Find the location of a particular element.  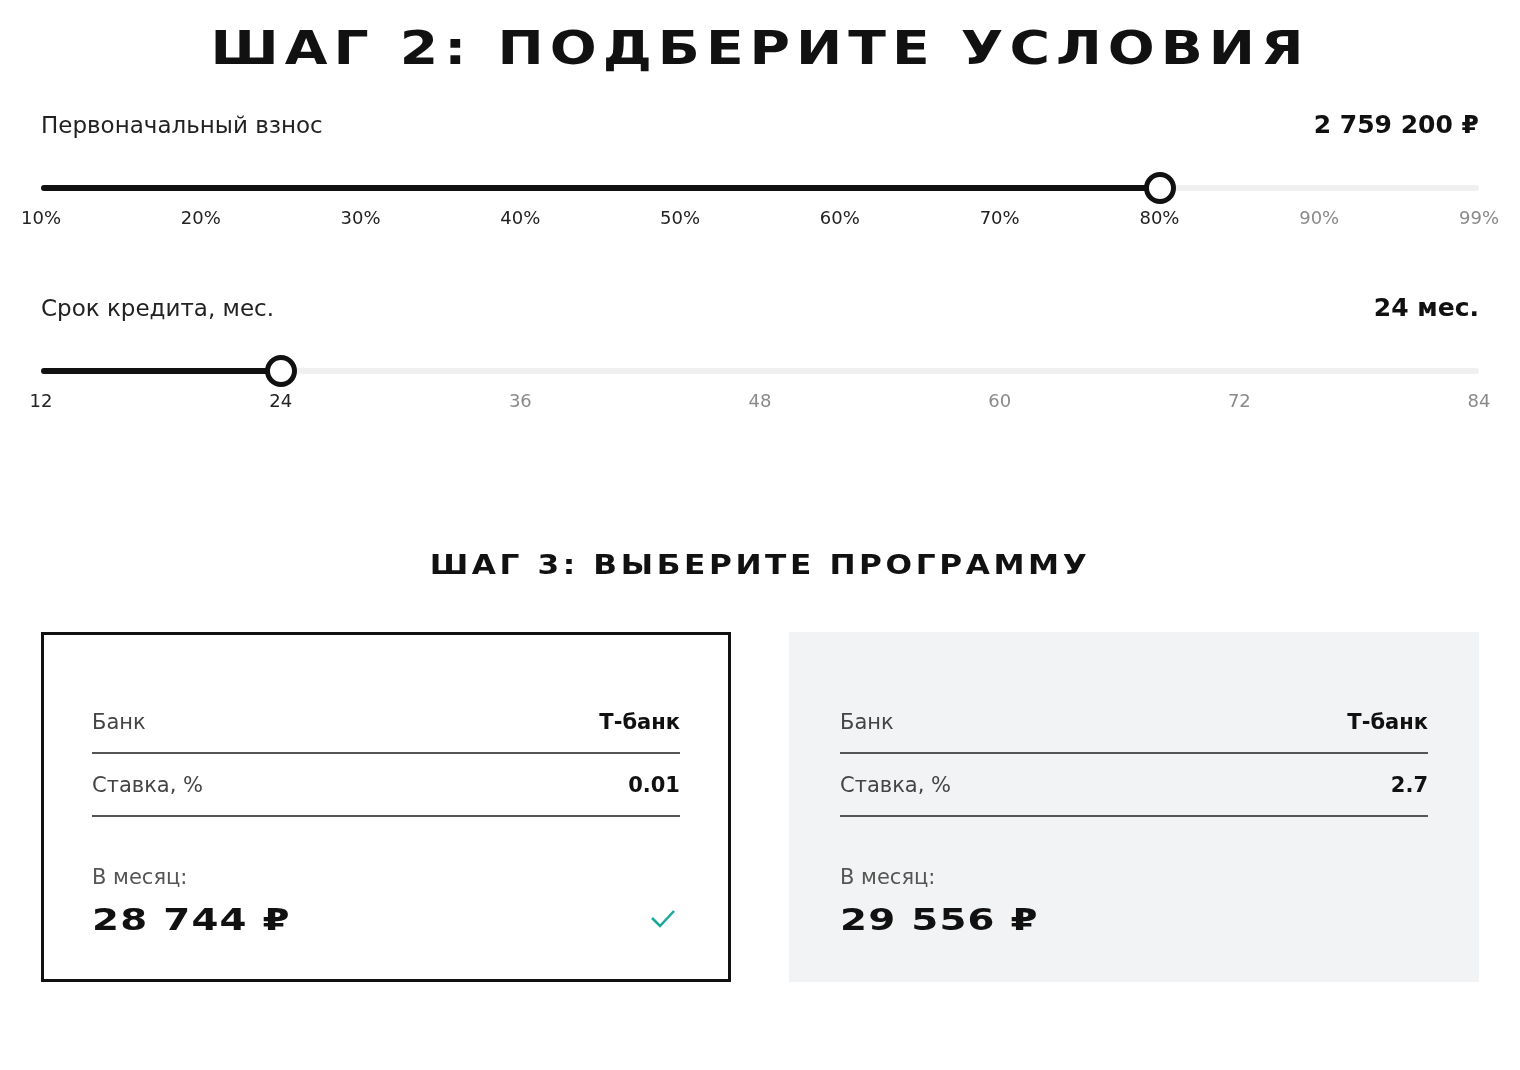

row-value: 0.01 is located at coordinates (654, 784).